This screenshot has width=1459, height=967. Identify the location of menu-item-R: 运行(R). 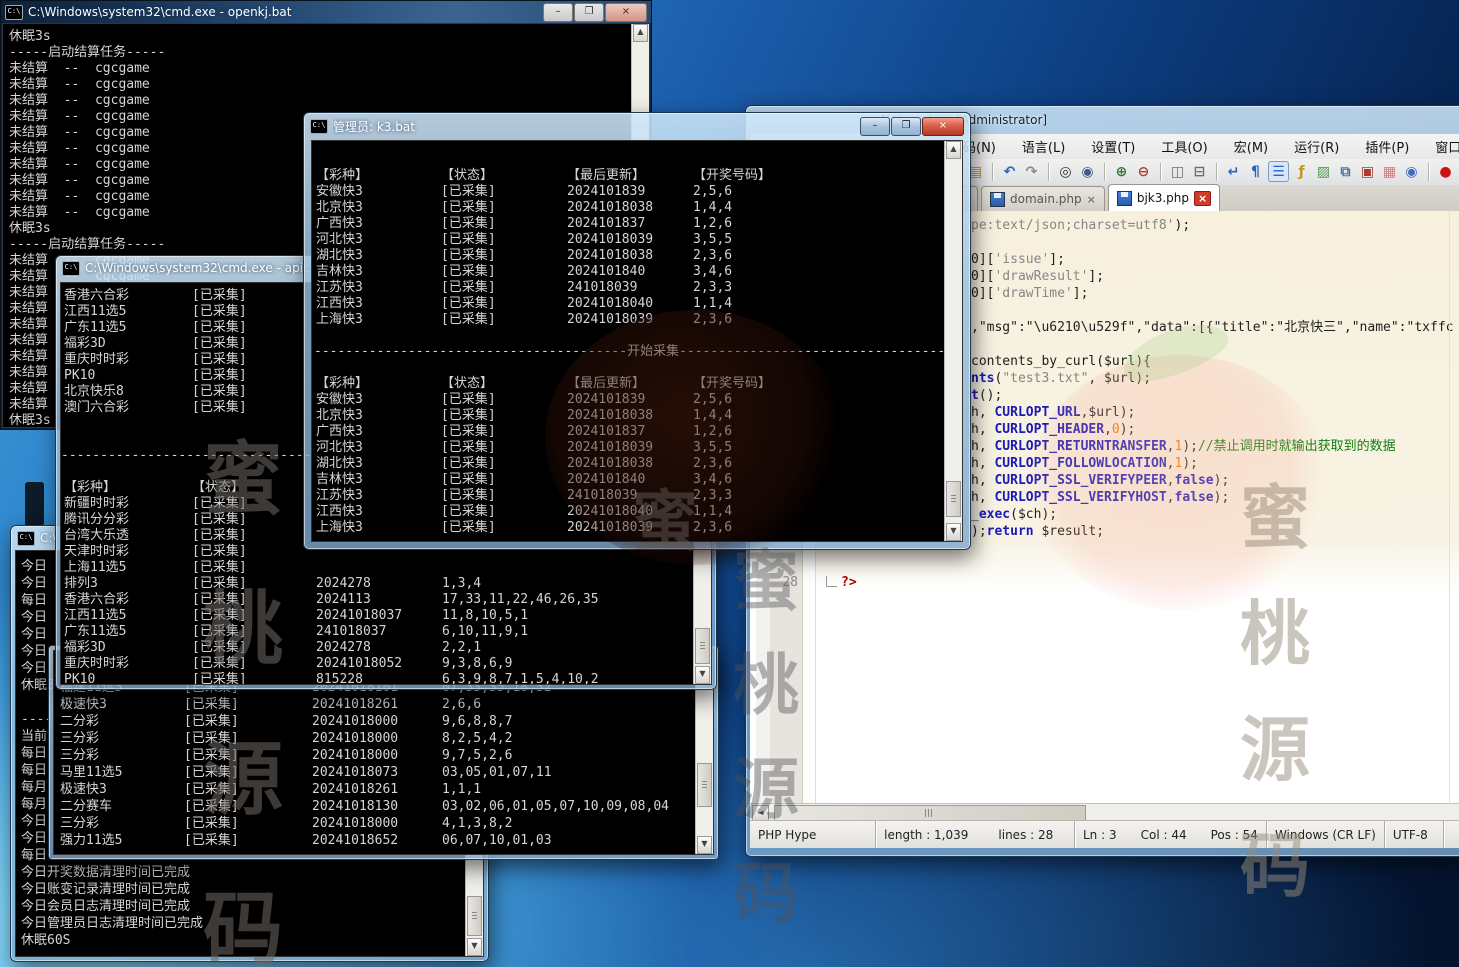
(1316, 146).